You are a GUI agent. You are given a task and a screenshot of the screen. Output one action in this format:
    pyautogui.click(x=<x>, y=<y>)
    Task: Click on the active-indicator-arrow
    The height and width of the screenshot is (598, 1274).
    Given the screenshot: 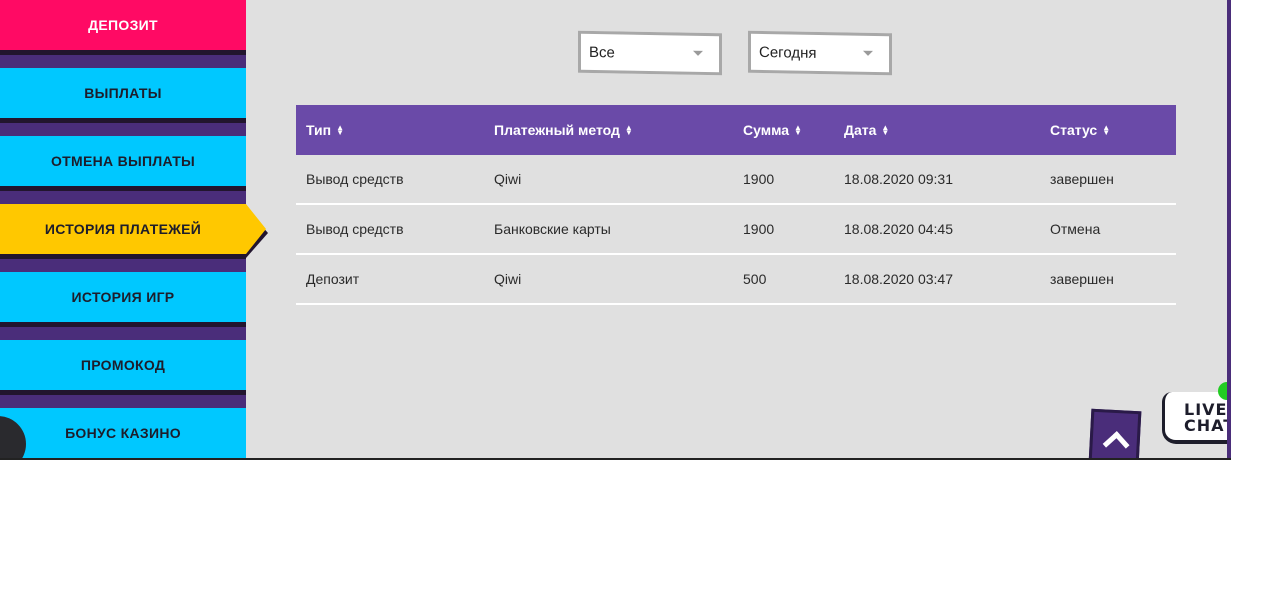 What is the action you would take?
    pyautogui.click(x=256, y=229)
    